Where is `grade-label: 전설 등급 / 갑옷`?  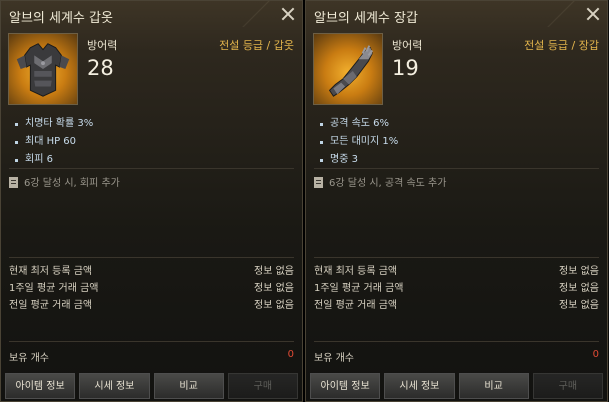
grade-label: 전설 등급 / 갑옷 is located at coordinates (256, 45).